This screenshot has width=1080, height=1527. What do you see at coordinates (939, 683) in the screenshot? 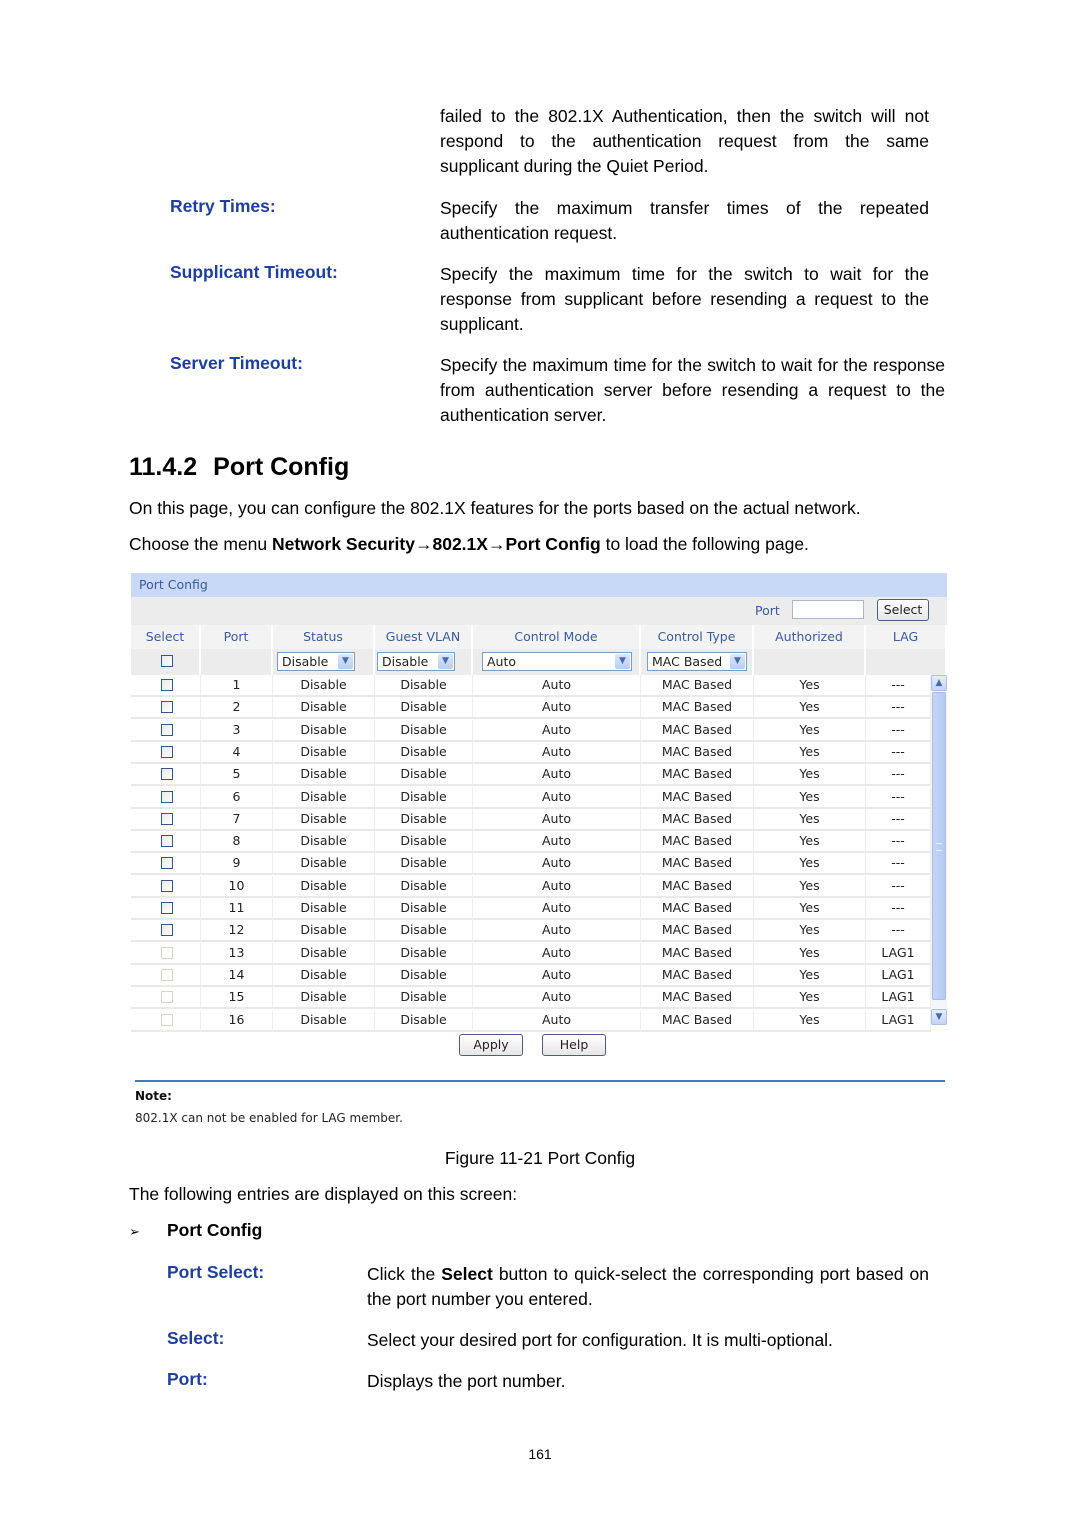
I see `scroll-up-icon: ▲` at bounding box center [939, 683].